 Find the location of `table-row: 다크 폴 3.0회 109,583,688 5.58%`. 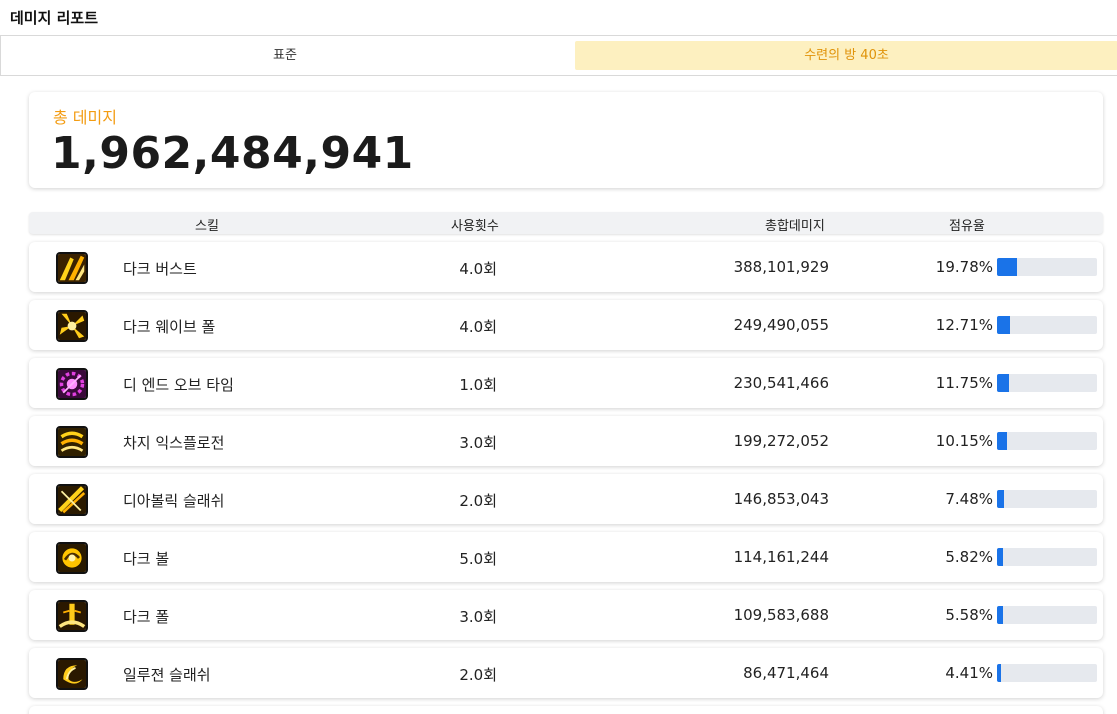

table-row: 다크 폴 3.0회 109,583,688 5.58% is located at coordinates (566, 615).